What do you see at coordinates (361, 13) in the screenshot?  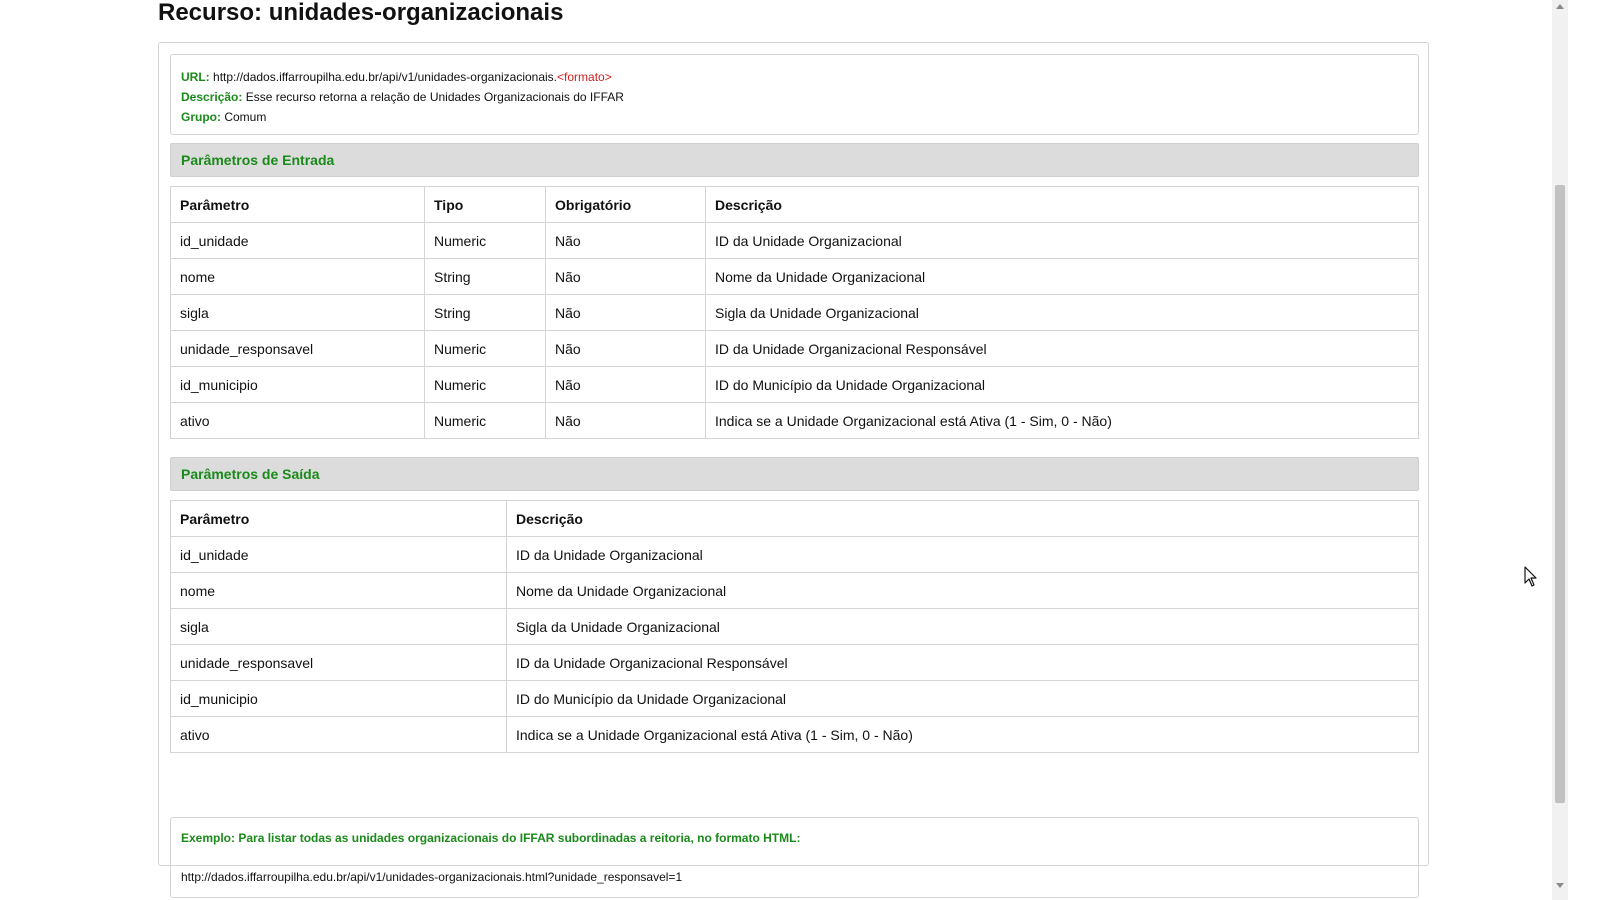 I see `page-title: Recurso: unidades-organizacionais` at bounding box center [361, 13].